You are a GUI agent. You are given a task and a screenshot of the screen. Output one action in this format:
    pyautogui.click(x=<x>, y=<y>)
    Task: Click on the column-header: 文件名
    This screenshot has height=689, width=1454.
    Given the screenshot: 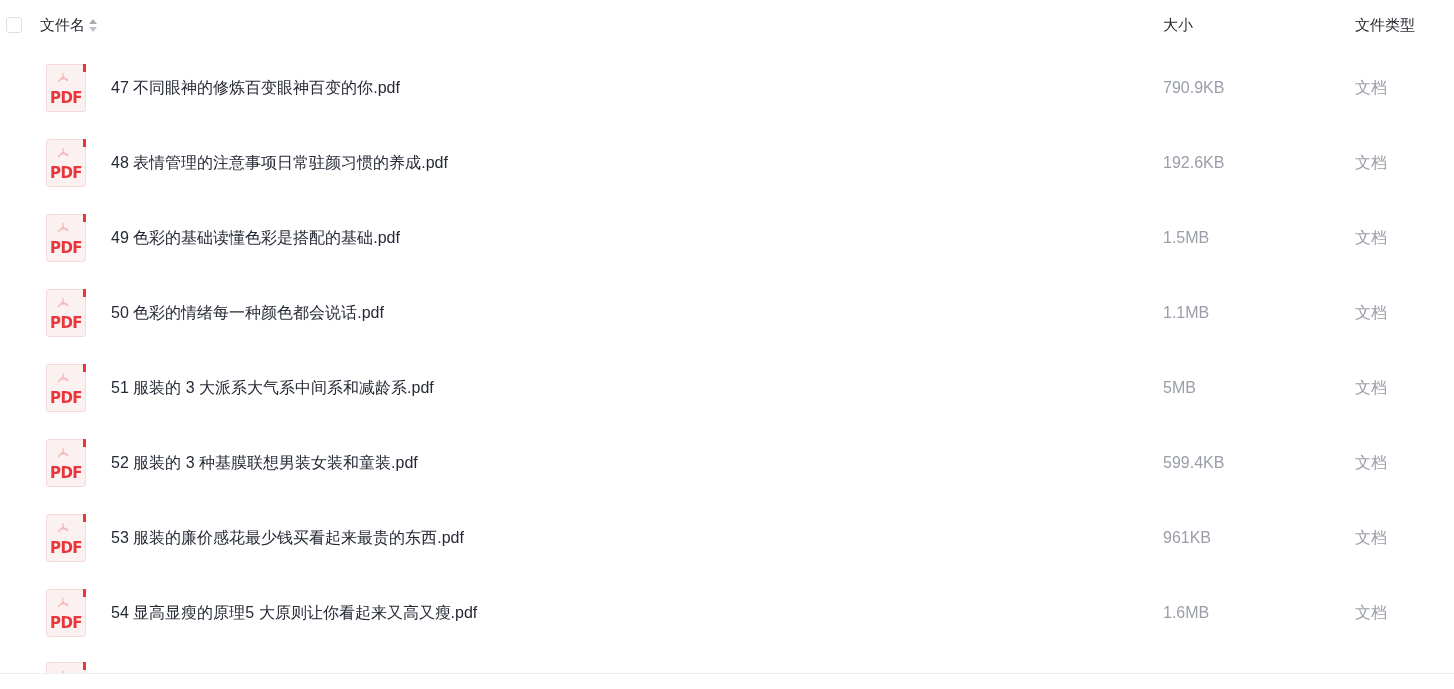 What is the action you would take?
    pyautogui.click(x=62, y=25)
    